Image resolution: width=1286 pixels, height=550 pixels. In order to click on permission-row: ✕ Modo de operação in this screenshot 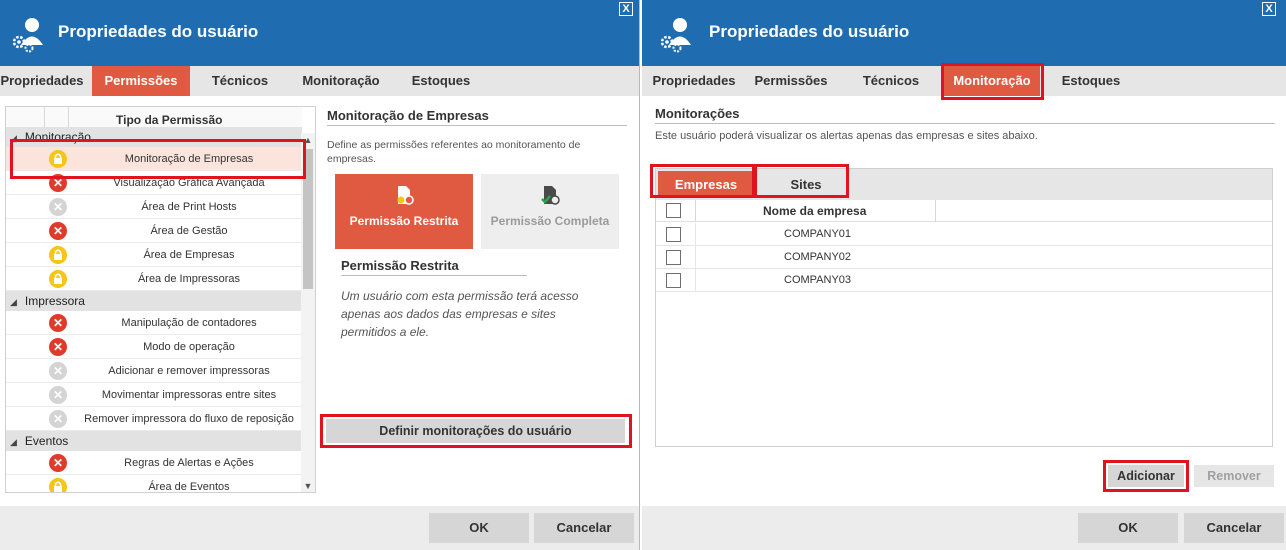, I will do `click(154, 347)`.